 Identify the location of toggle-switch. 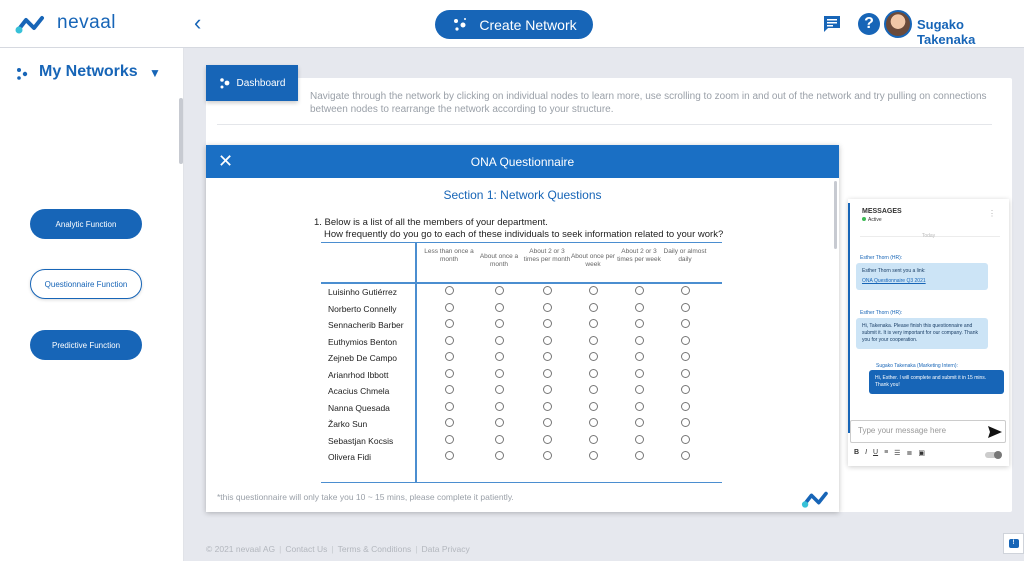
(993, 455).